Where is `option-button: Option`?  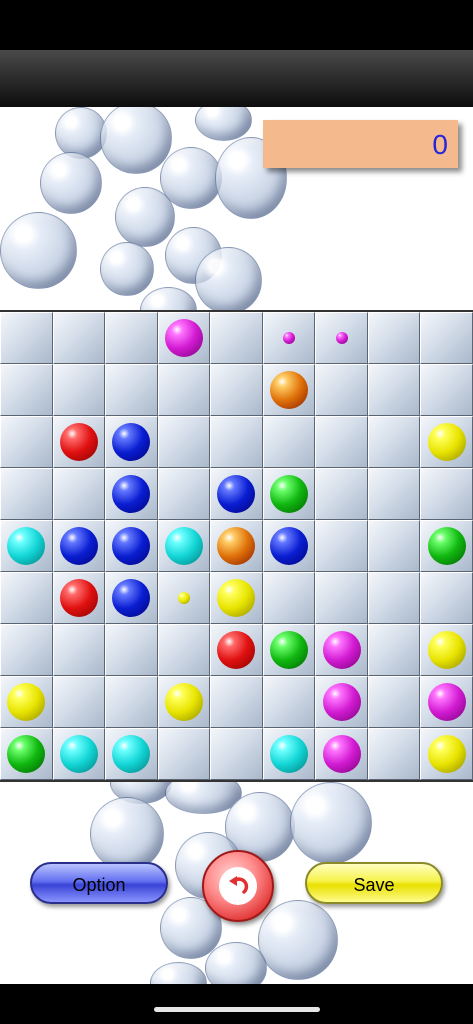
option-button: Option is located at coordinates (99, 883).